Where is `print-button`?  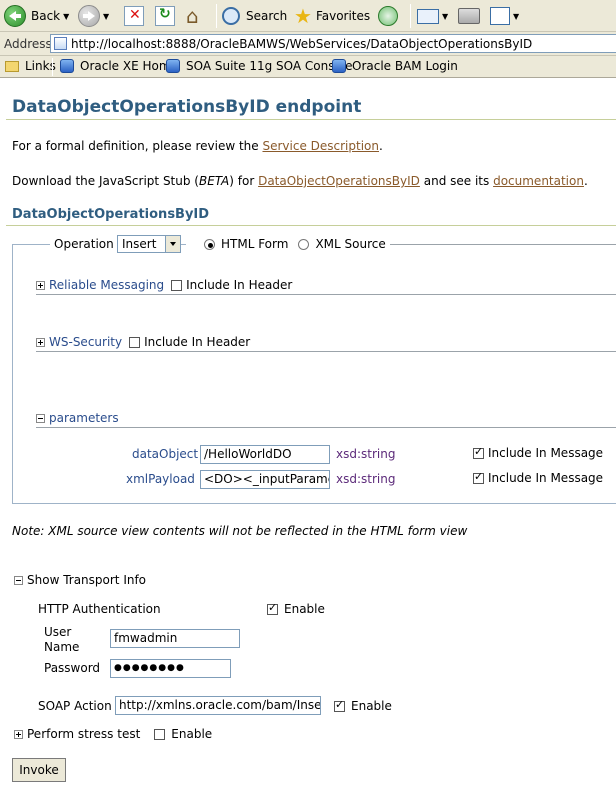 print-button is located at coordinates (469, 16).